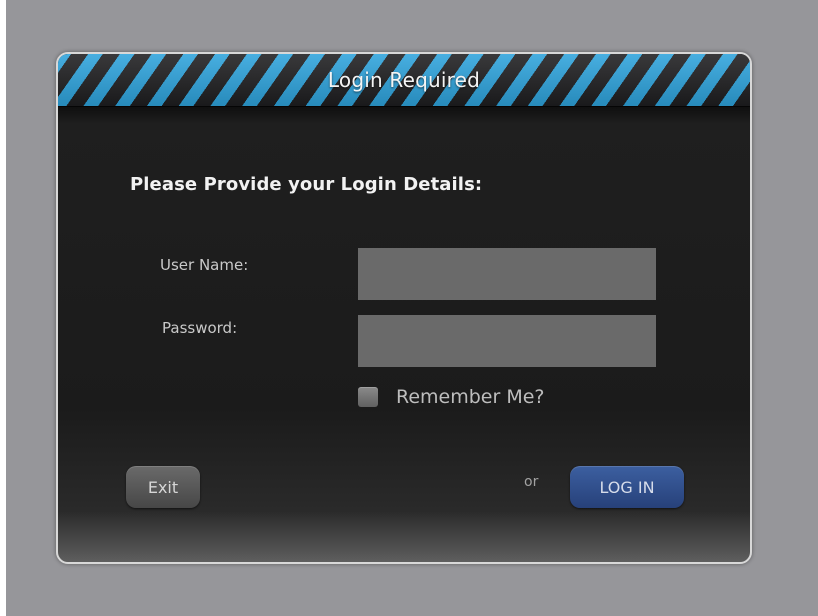 This screenshot has height=616, width=818. I want to click on exit-button: Exit, so click(163, 487).